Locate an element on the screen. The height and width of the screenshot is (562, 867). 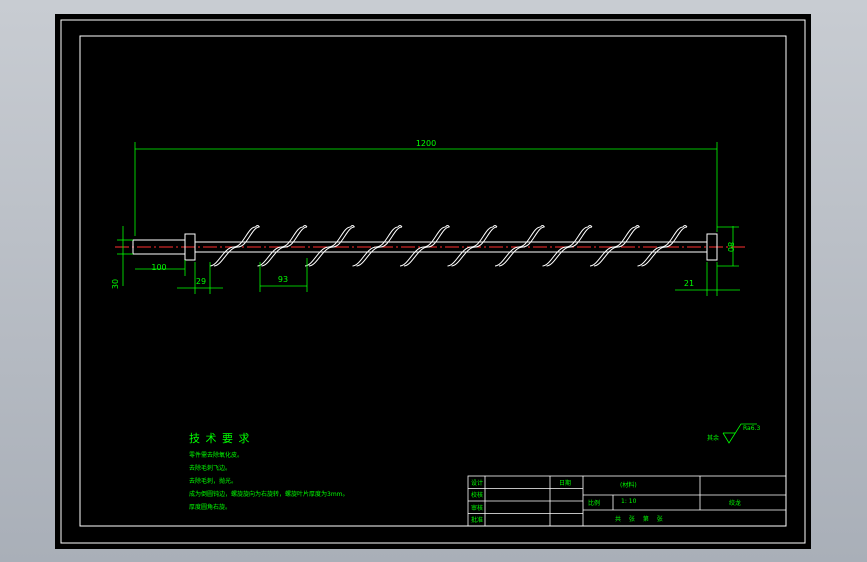
screw-conveyor-part is located at coordinates (430, 246).